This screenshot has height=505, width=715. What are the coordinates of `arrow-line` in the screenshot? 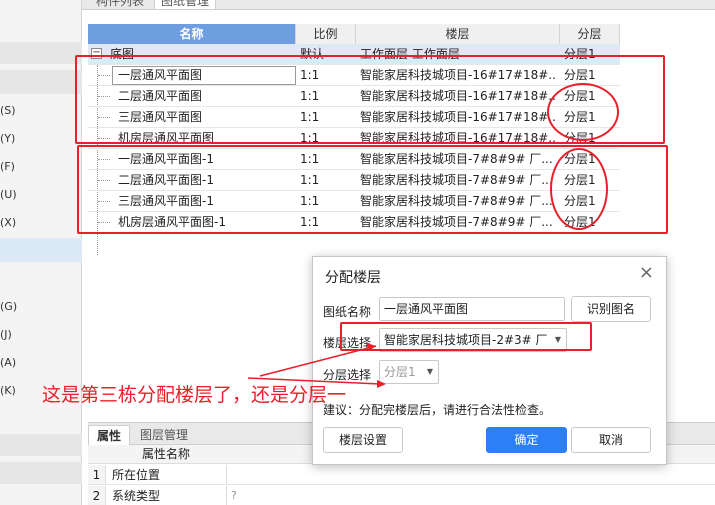 It's located at (318, 361).